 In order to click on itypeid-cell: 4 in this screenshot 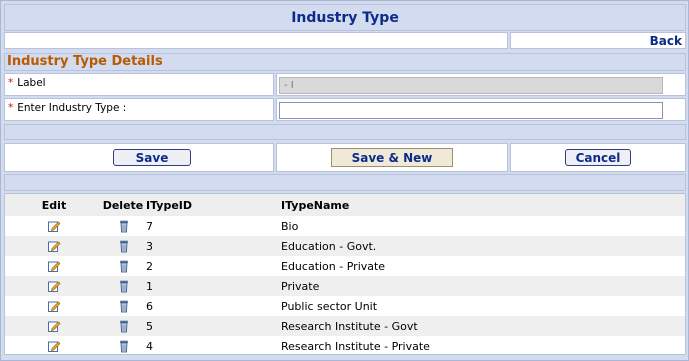, I will do `click(149, 346)`.